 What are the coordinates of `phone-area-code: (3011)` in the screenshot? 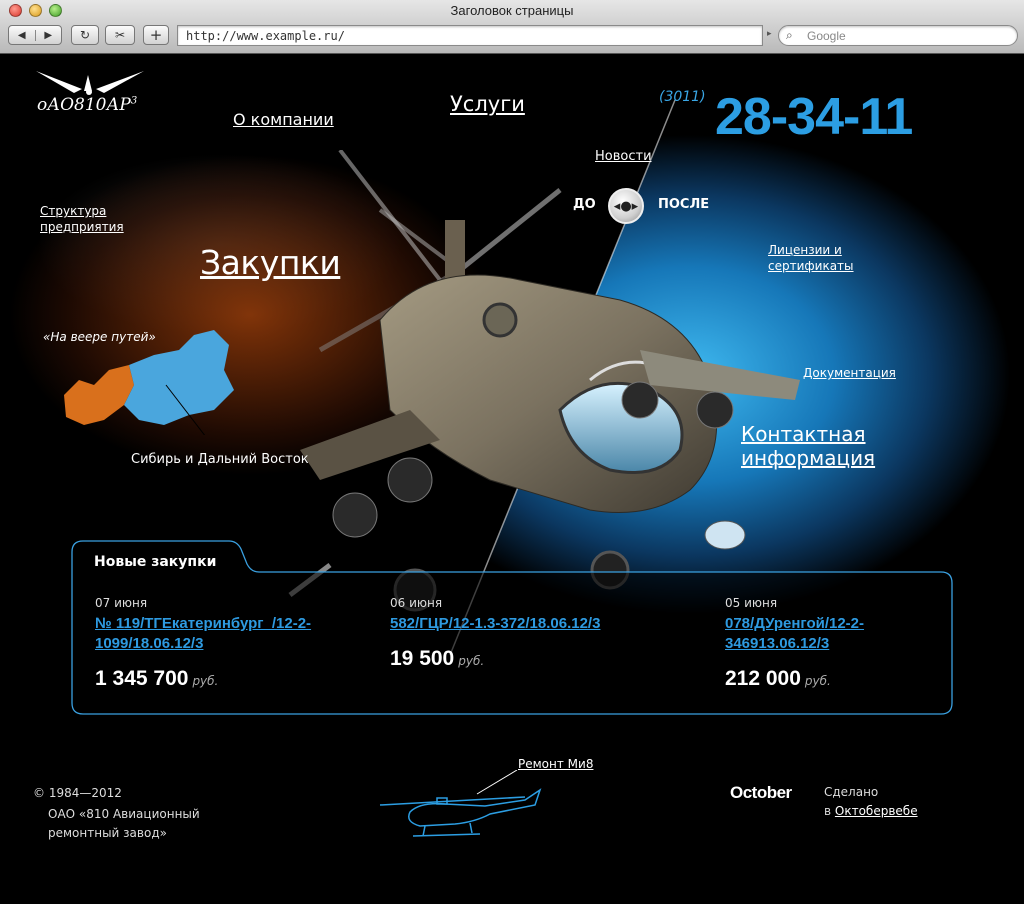 It's located at (682, 97).